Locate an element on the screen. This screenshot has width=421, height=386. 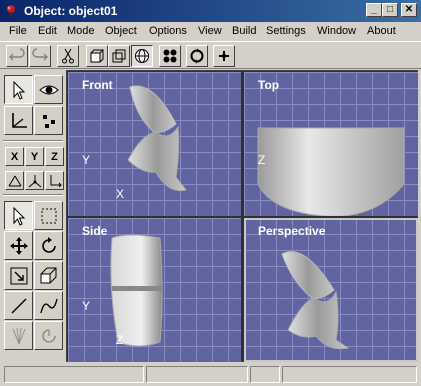
minimize-button: _ is located at coordinates (374, 10).